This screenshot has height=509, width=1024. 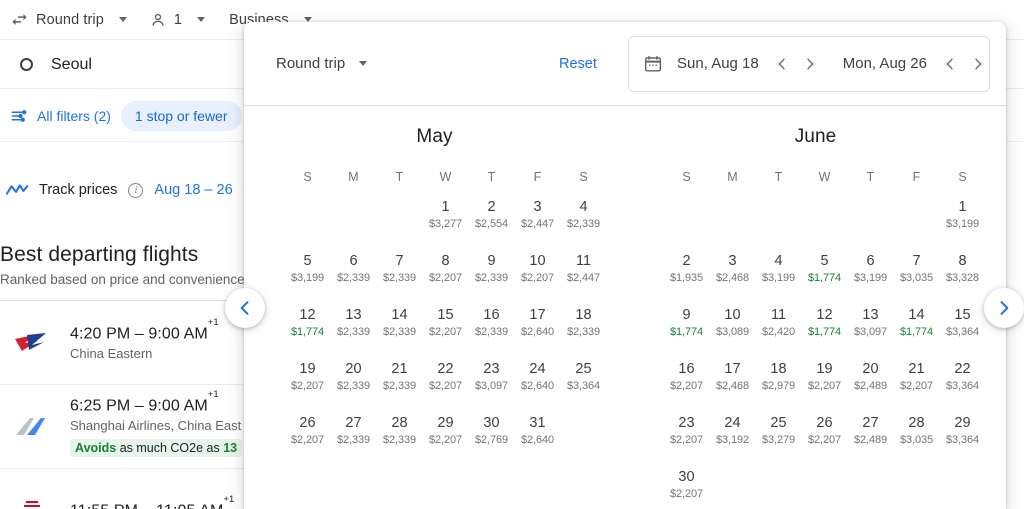 What do you see at coordinates (538, 377) in the screenshot?
I see `calendar-day: 24 $2,640` at bounding box center [538, 377].